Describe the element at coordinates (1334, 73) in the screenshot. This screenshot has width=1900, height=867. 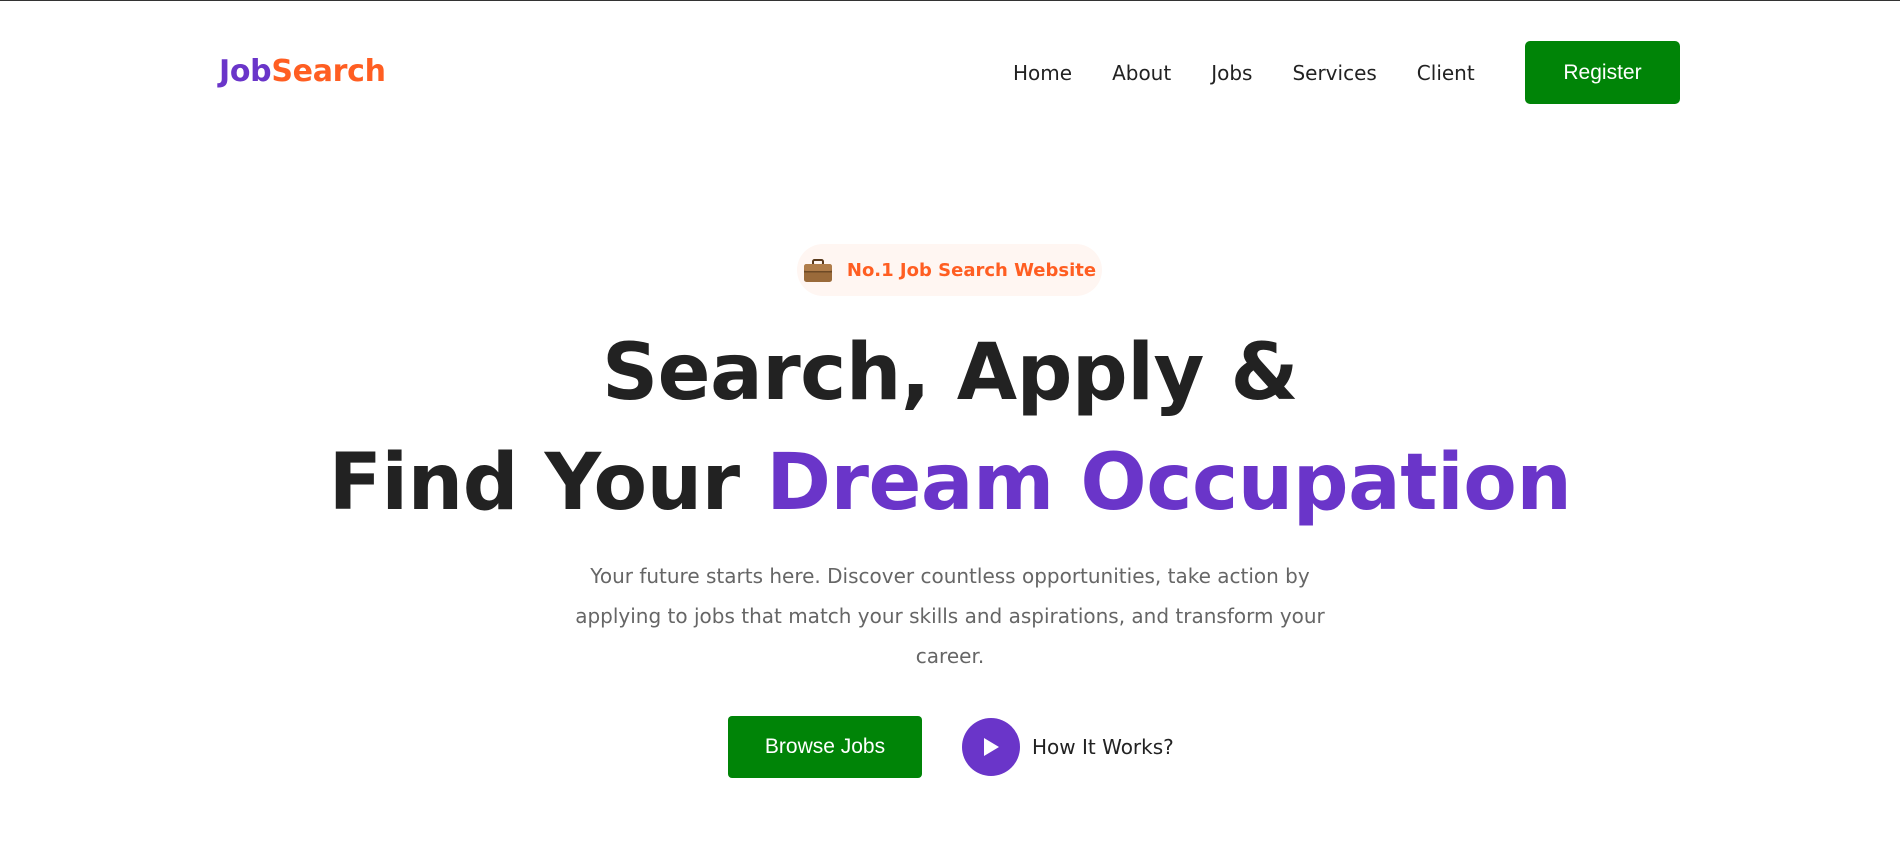
I see `nav-link-services: Services` at that location.